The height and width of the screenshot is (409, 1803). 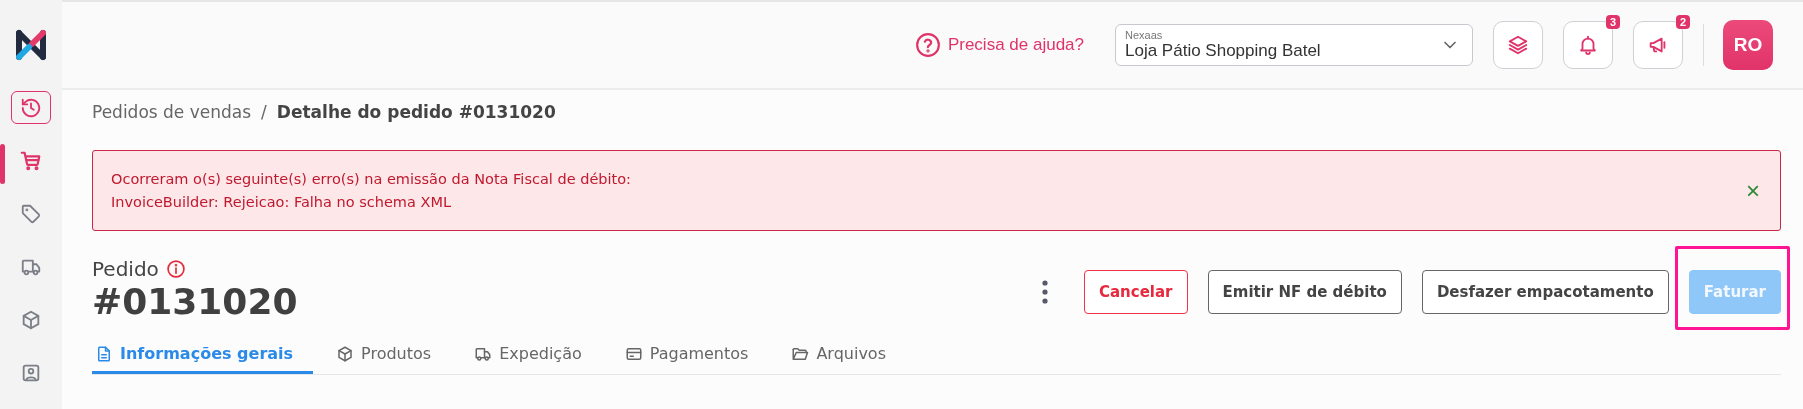 I want to click on layers-icon, so click(x=1518, y=45).